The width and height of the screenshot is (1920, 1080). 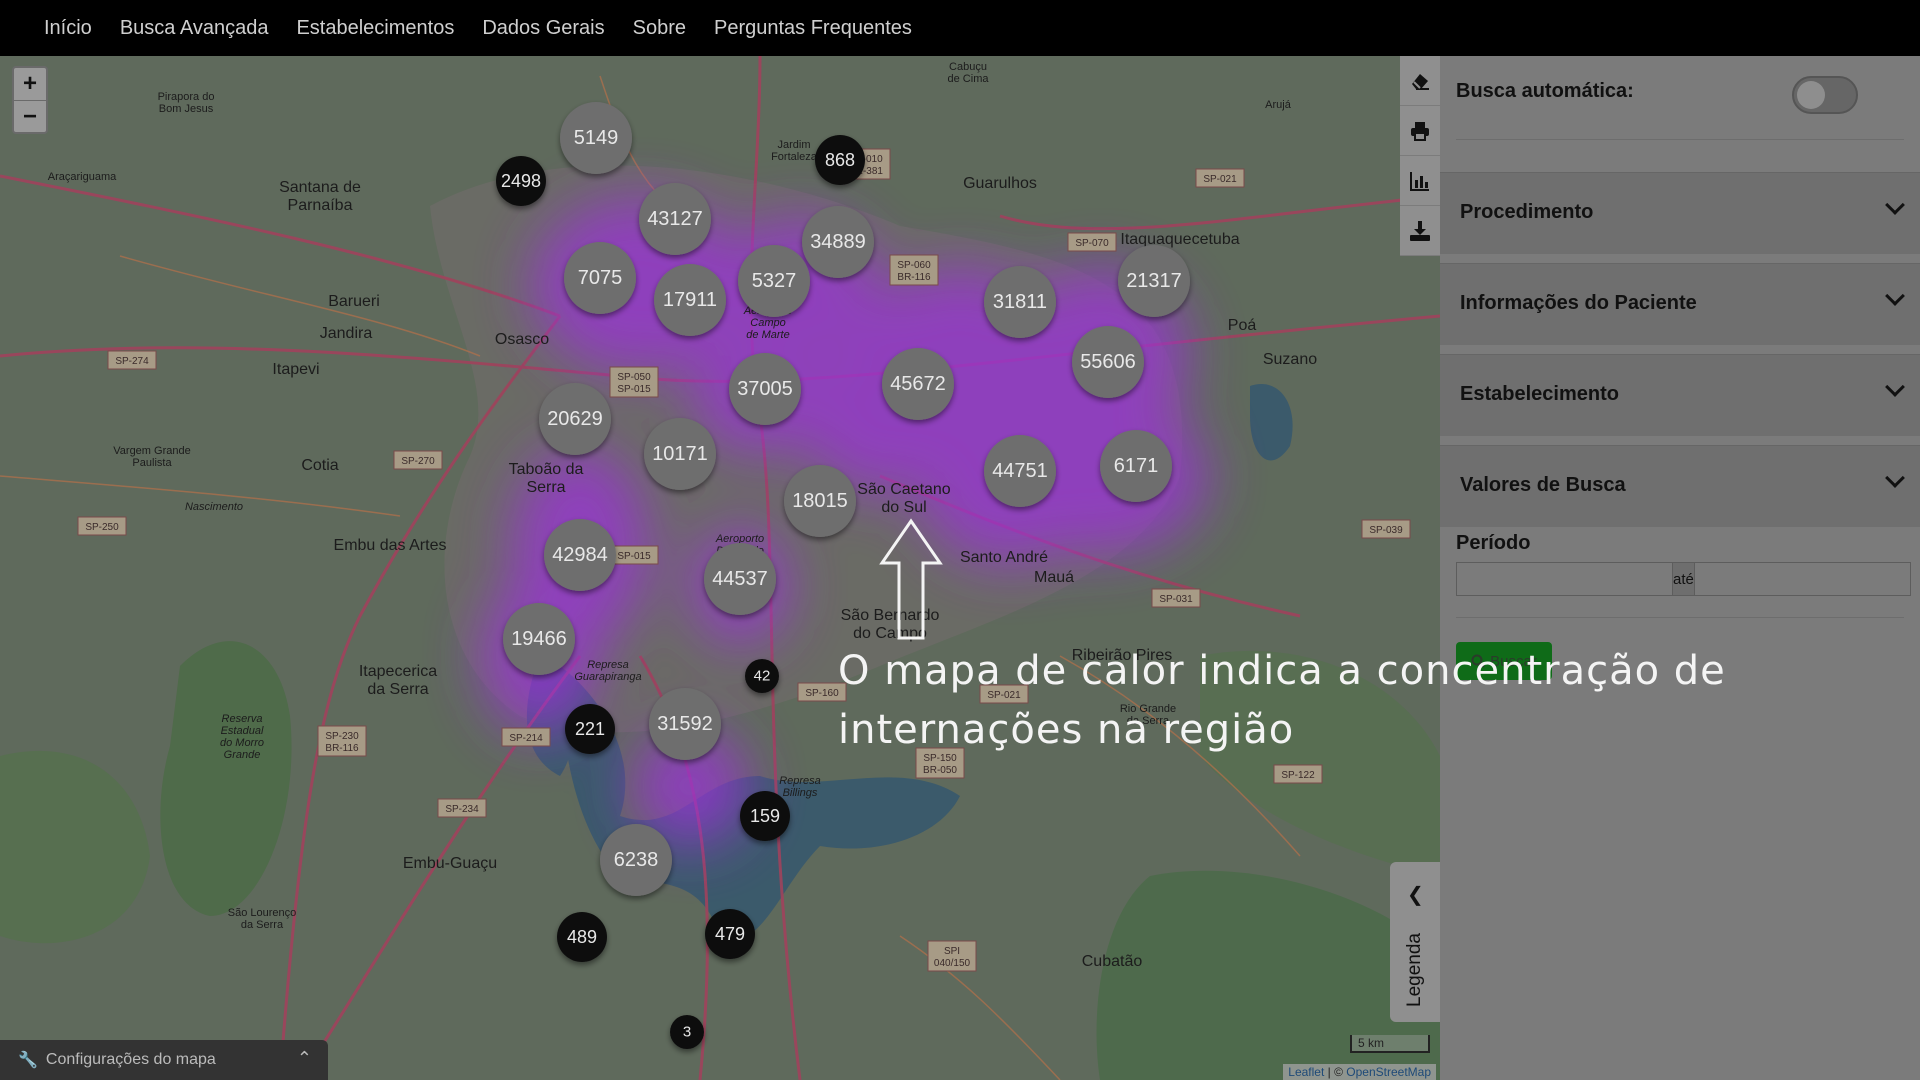 What do you see at coordinates (1420, 181) in the screenshot?
I see `chart-button` at bounding box center [1420, 181].